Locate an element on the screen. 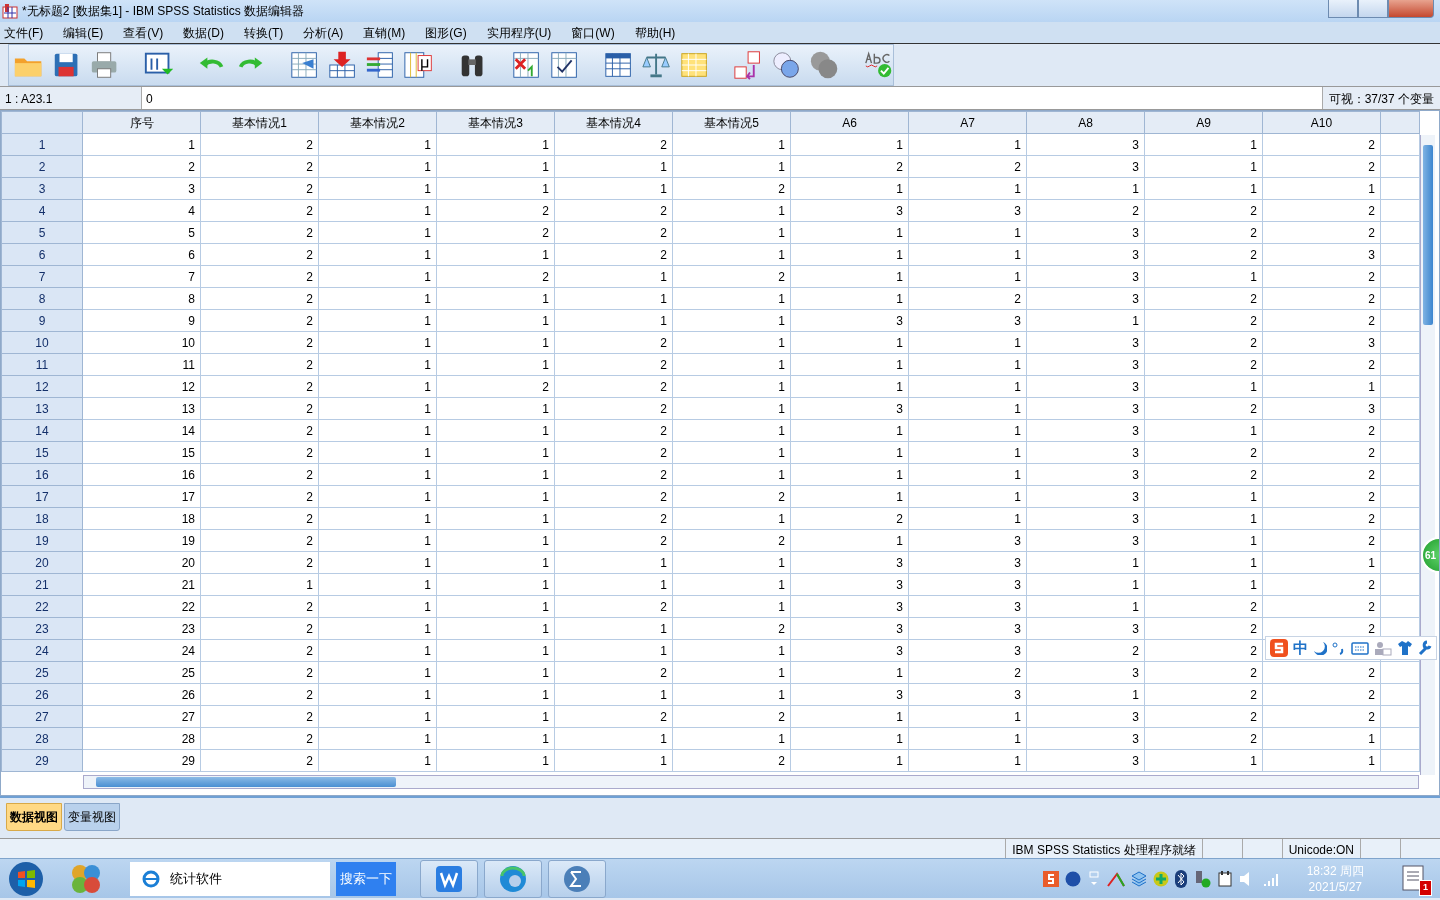 This screenshot has height=900, width=1440. user-card-icon is located at coordinates (1383, 648).